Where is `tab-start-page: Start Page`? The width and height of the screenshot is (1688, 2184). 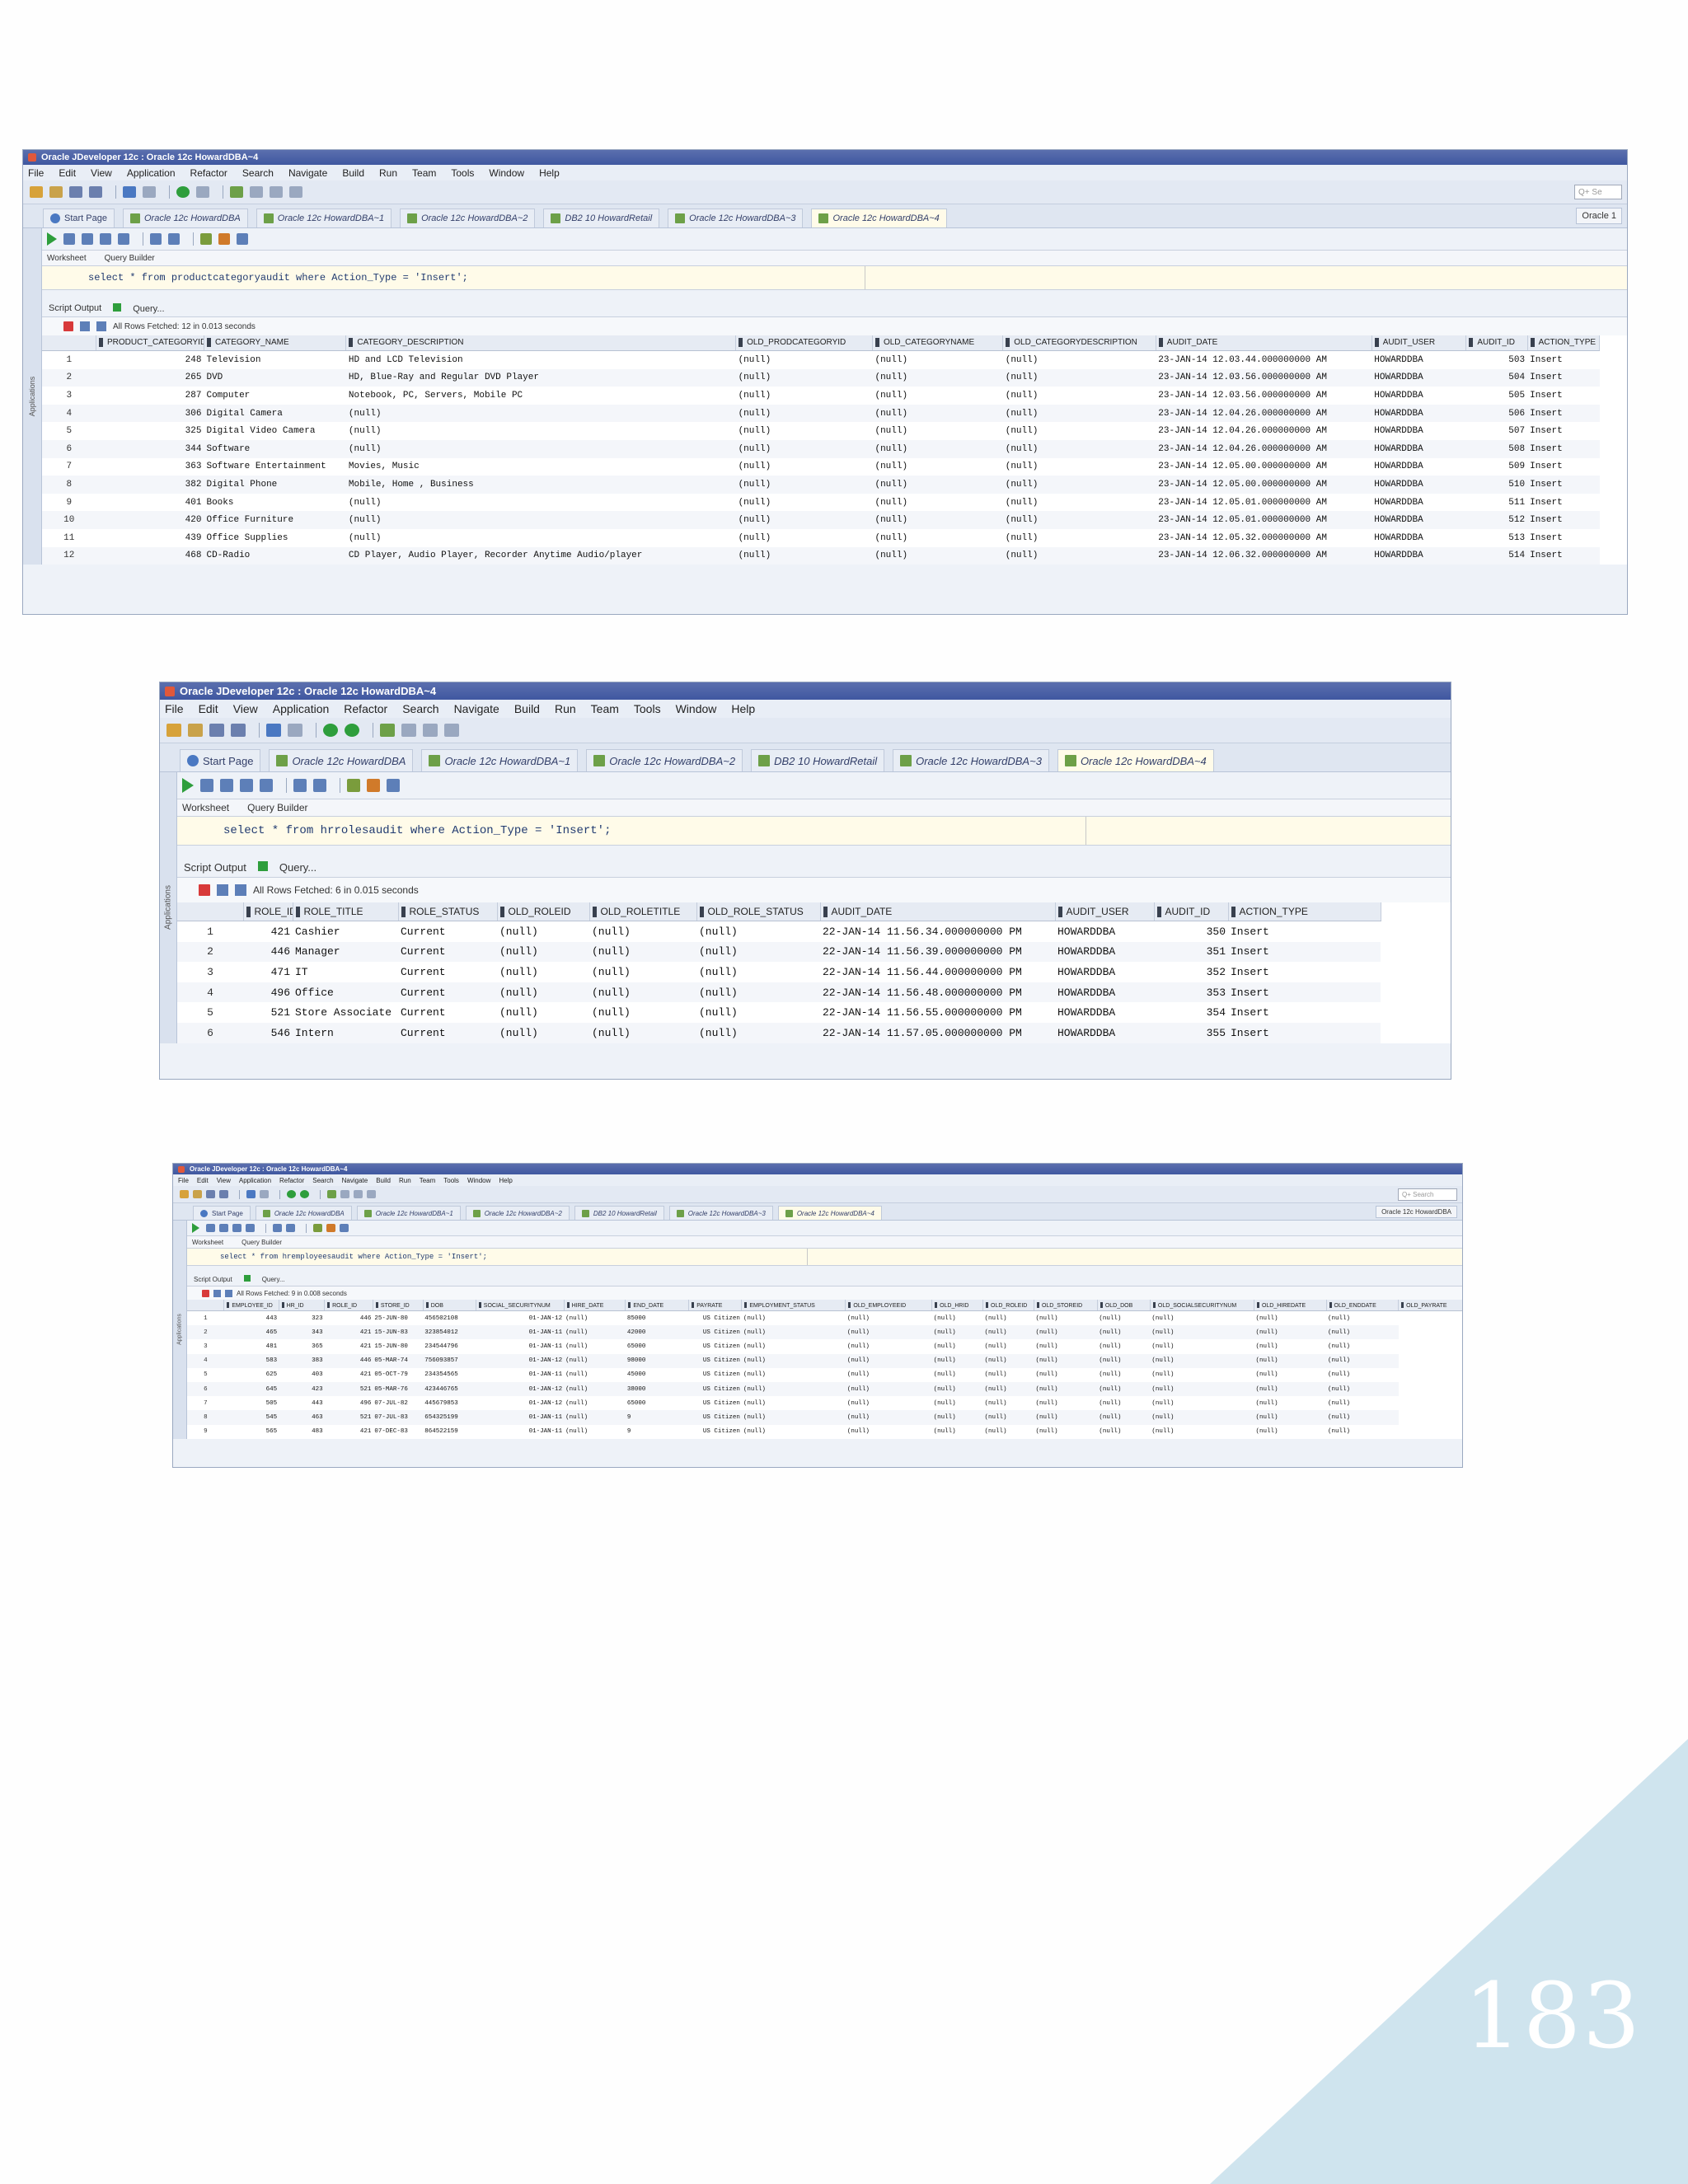
tab-start-page: Start Page is located at coordinates (79, 218).